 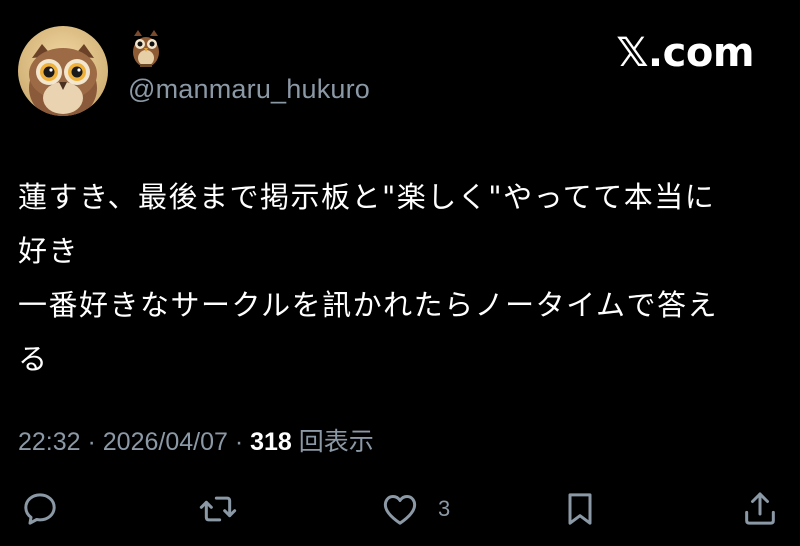 I want to click on tweet-line: 好き, so click(x=49, y=251).